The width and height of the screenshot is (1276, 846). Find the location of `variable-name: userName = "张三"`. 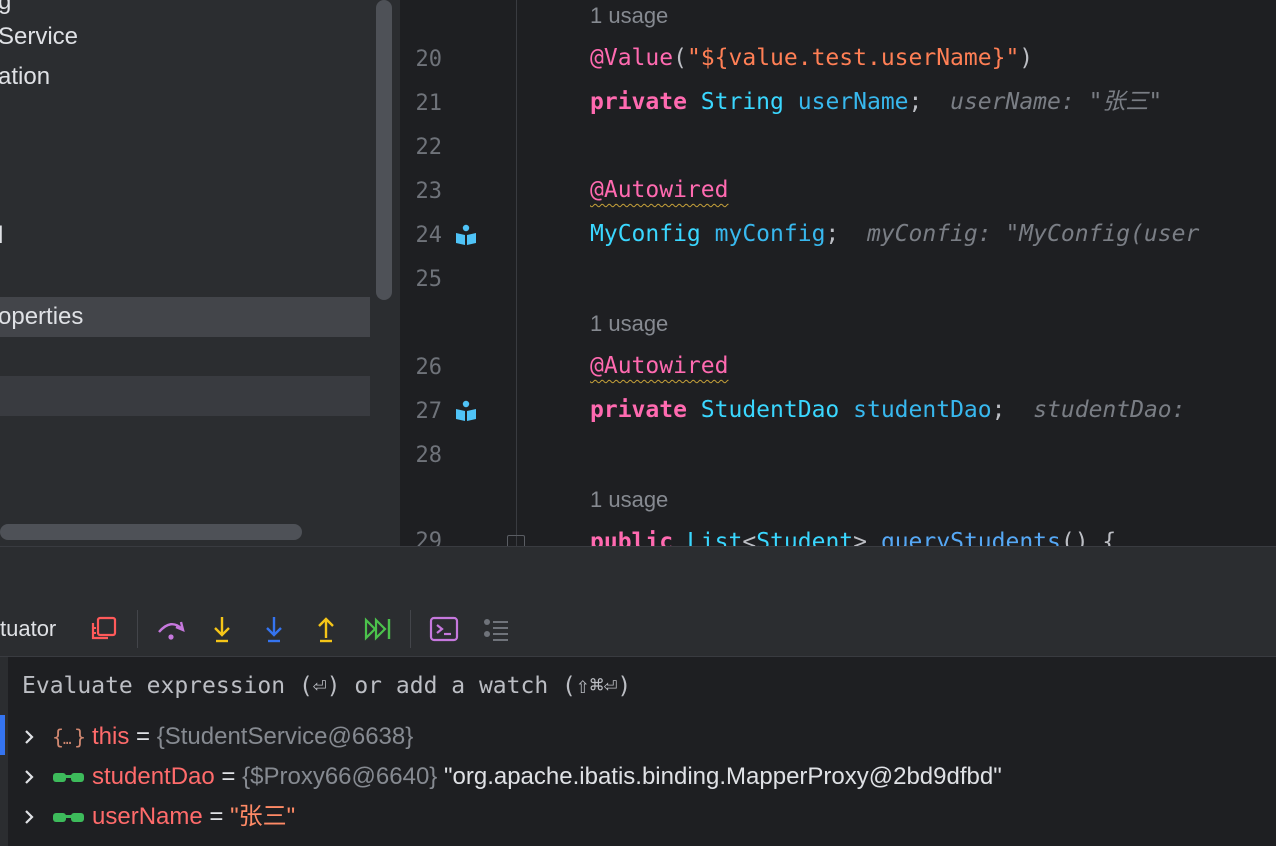

variable-name: userName = "张三" is located at coordinates (194, 816).